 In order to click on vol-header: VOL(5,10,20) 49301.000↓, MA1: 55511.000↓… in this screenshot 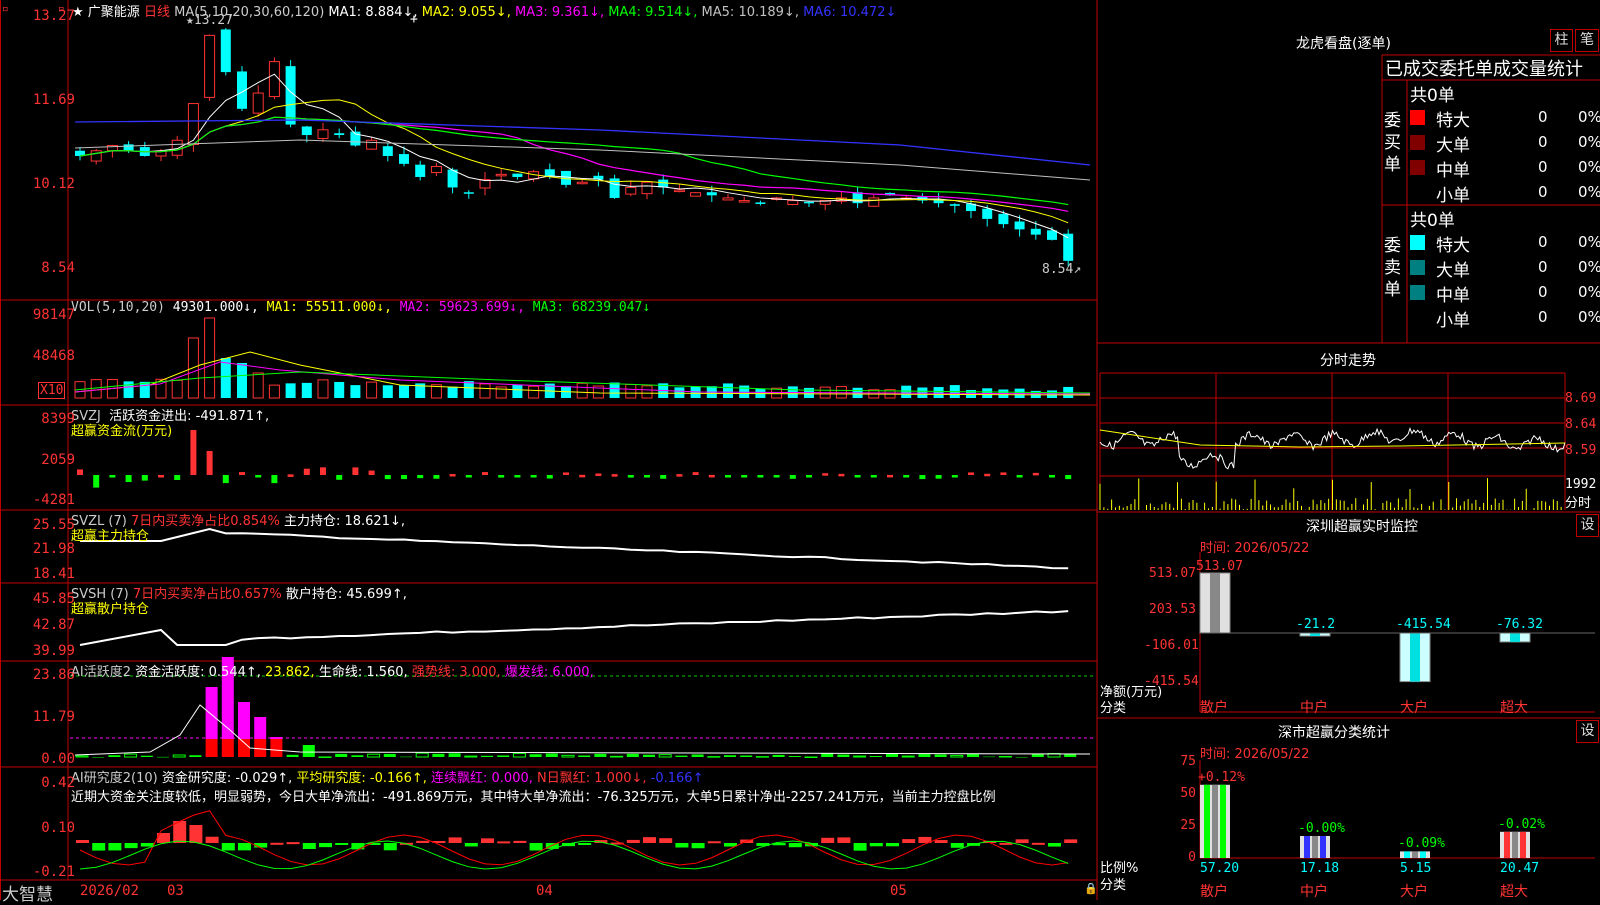, I will do `click(361, 307)`.